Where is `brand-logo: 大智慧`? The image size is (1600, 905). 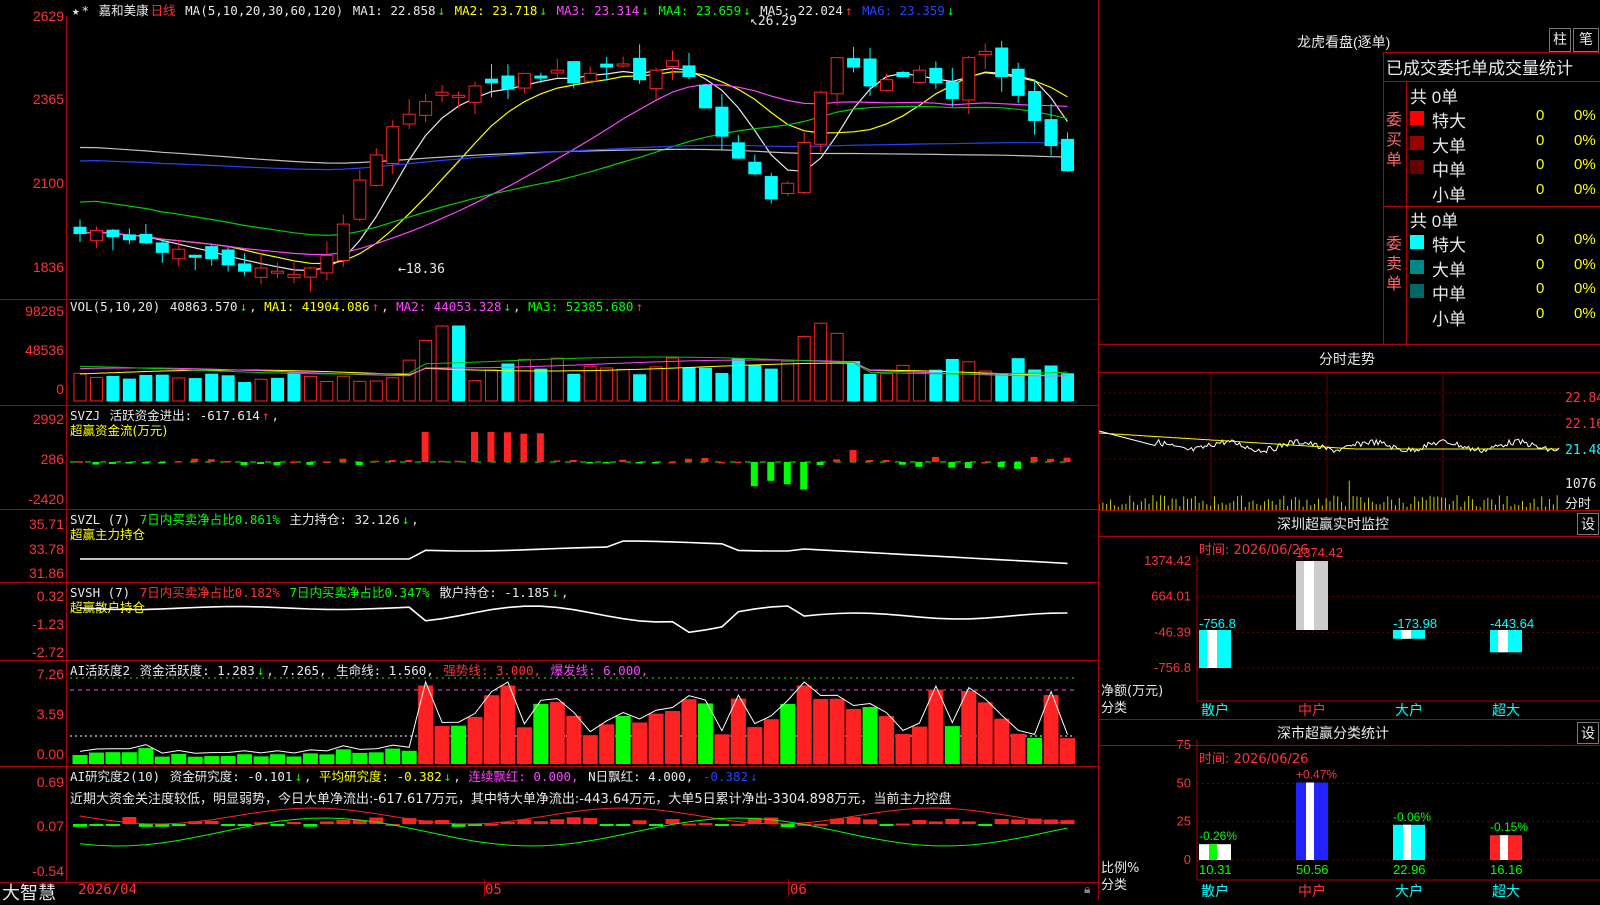
brand-logo: 大智慧 is located at coordinates (29, 892).